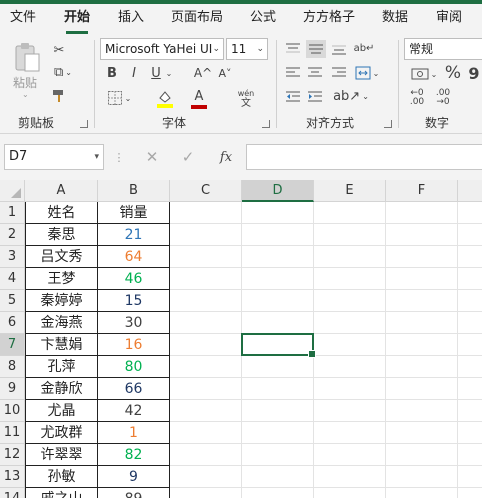 The image size is (482, 498). What do you see at coordinates (165, 99) in the screenshot?
I see `fill-color-icon` at bounding box center [165, 99].